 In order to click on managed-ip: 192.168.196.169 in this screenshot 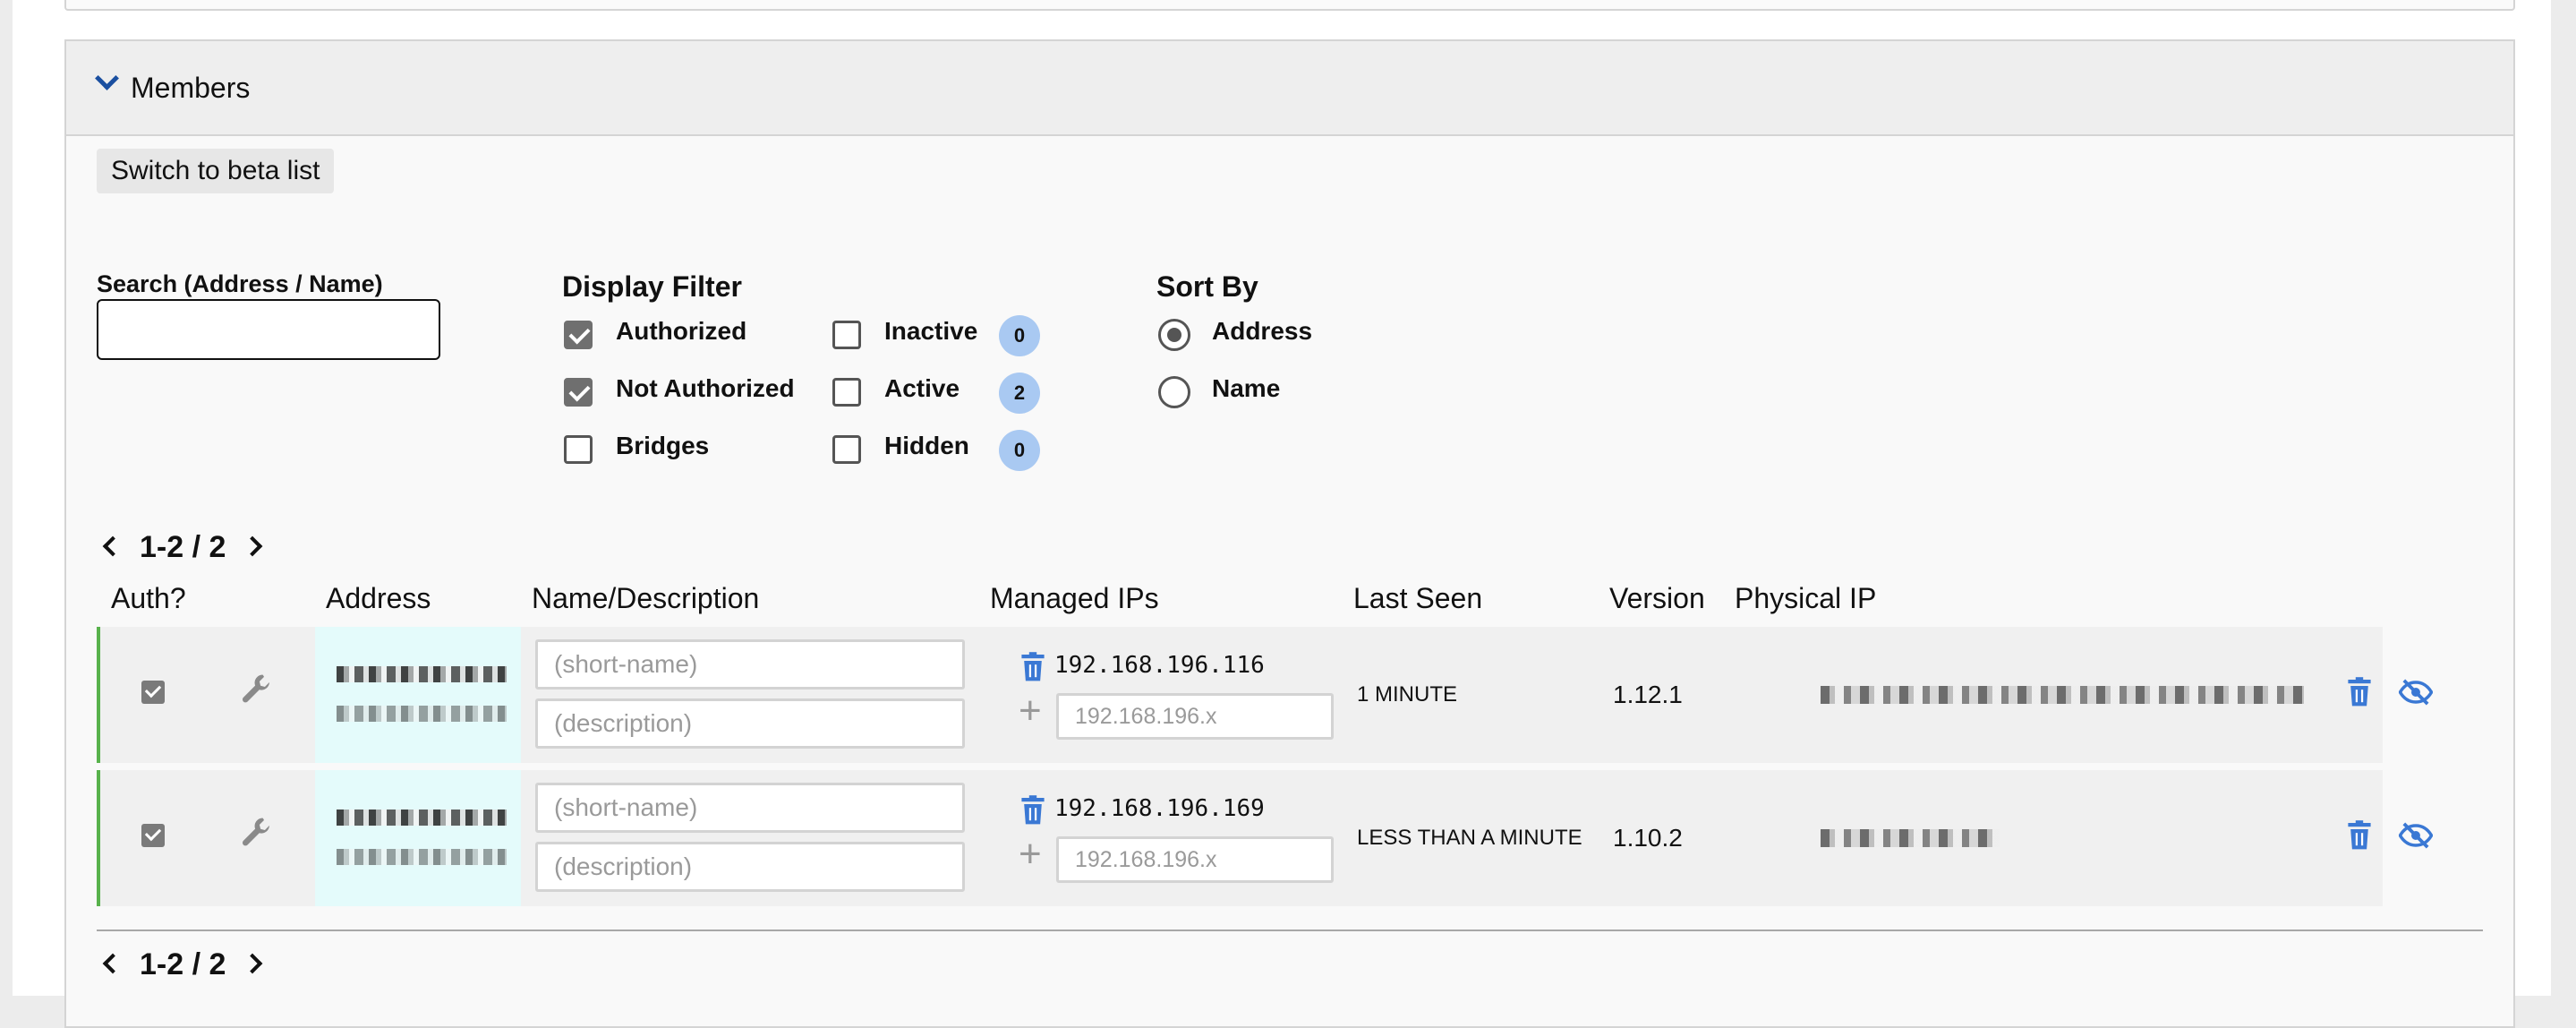, I will do `click(1159, 808)`.